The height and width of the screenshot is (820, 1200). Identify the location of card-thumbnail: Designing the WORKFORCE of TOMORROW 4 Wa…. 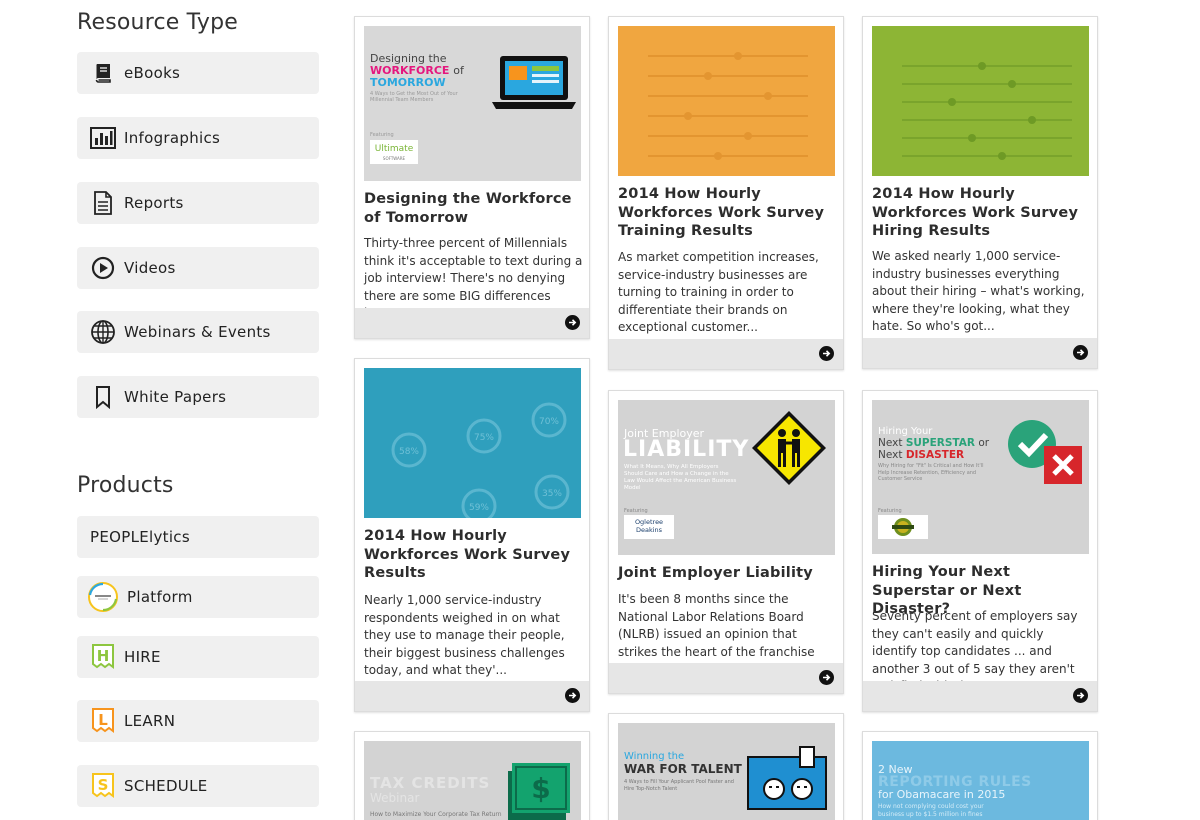
(472, 103).